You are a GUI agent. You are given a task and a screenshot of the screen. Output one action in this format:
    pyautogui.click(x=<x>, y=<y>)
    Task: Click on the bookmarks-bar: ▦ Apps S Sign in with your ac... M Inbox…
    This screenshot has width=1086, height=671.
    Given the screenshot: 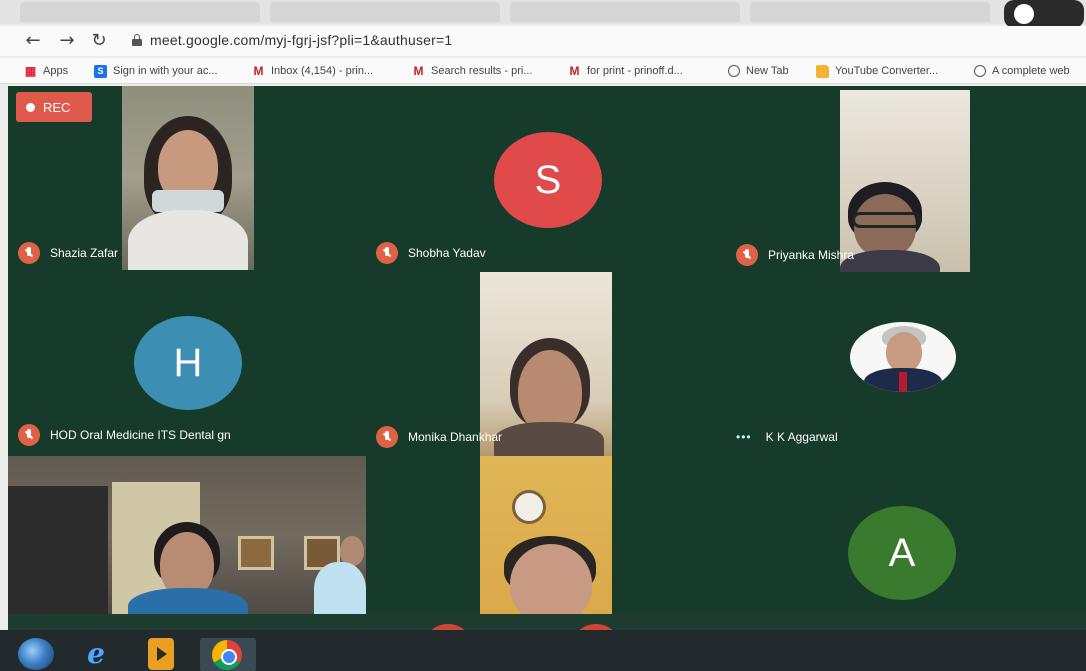 What is the action you would take?
    pyautogui.click(x=543, y=71)
    